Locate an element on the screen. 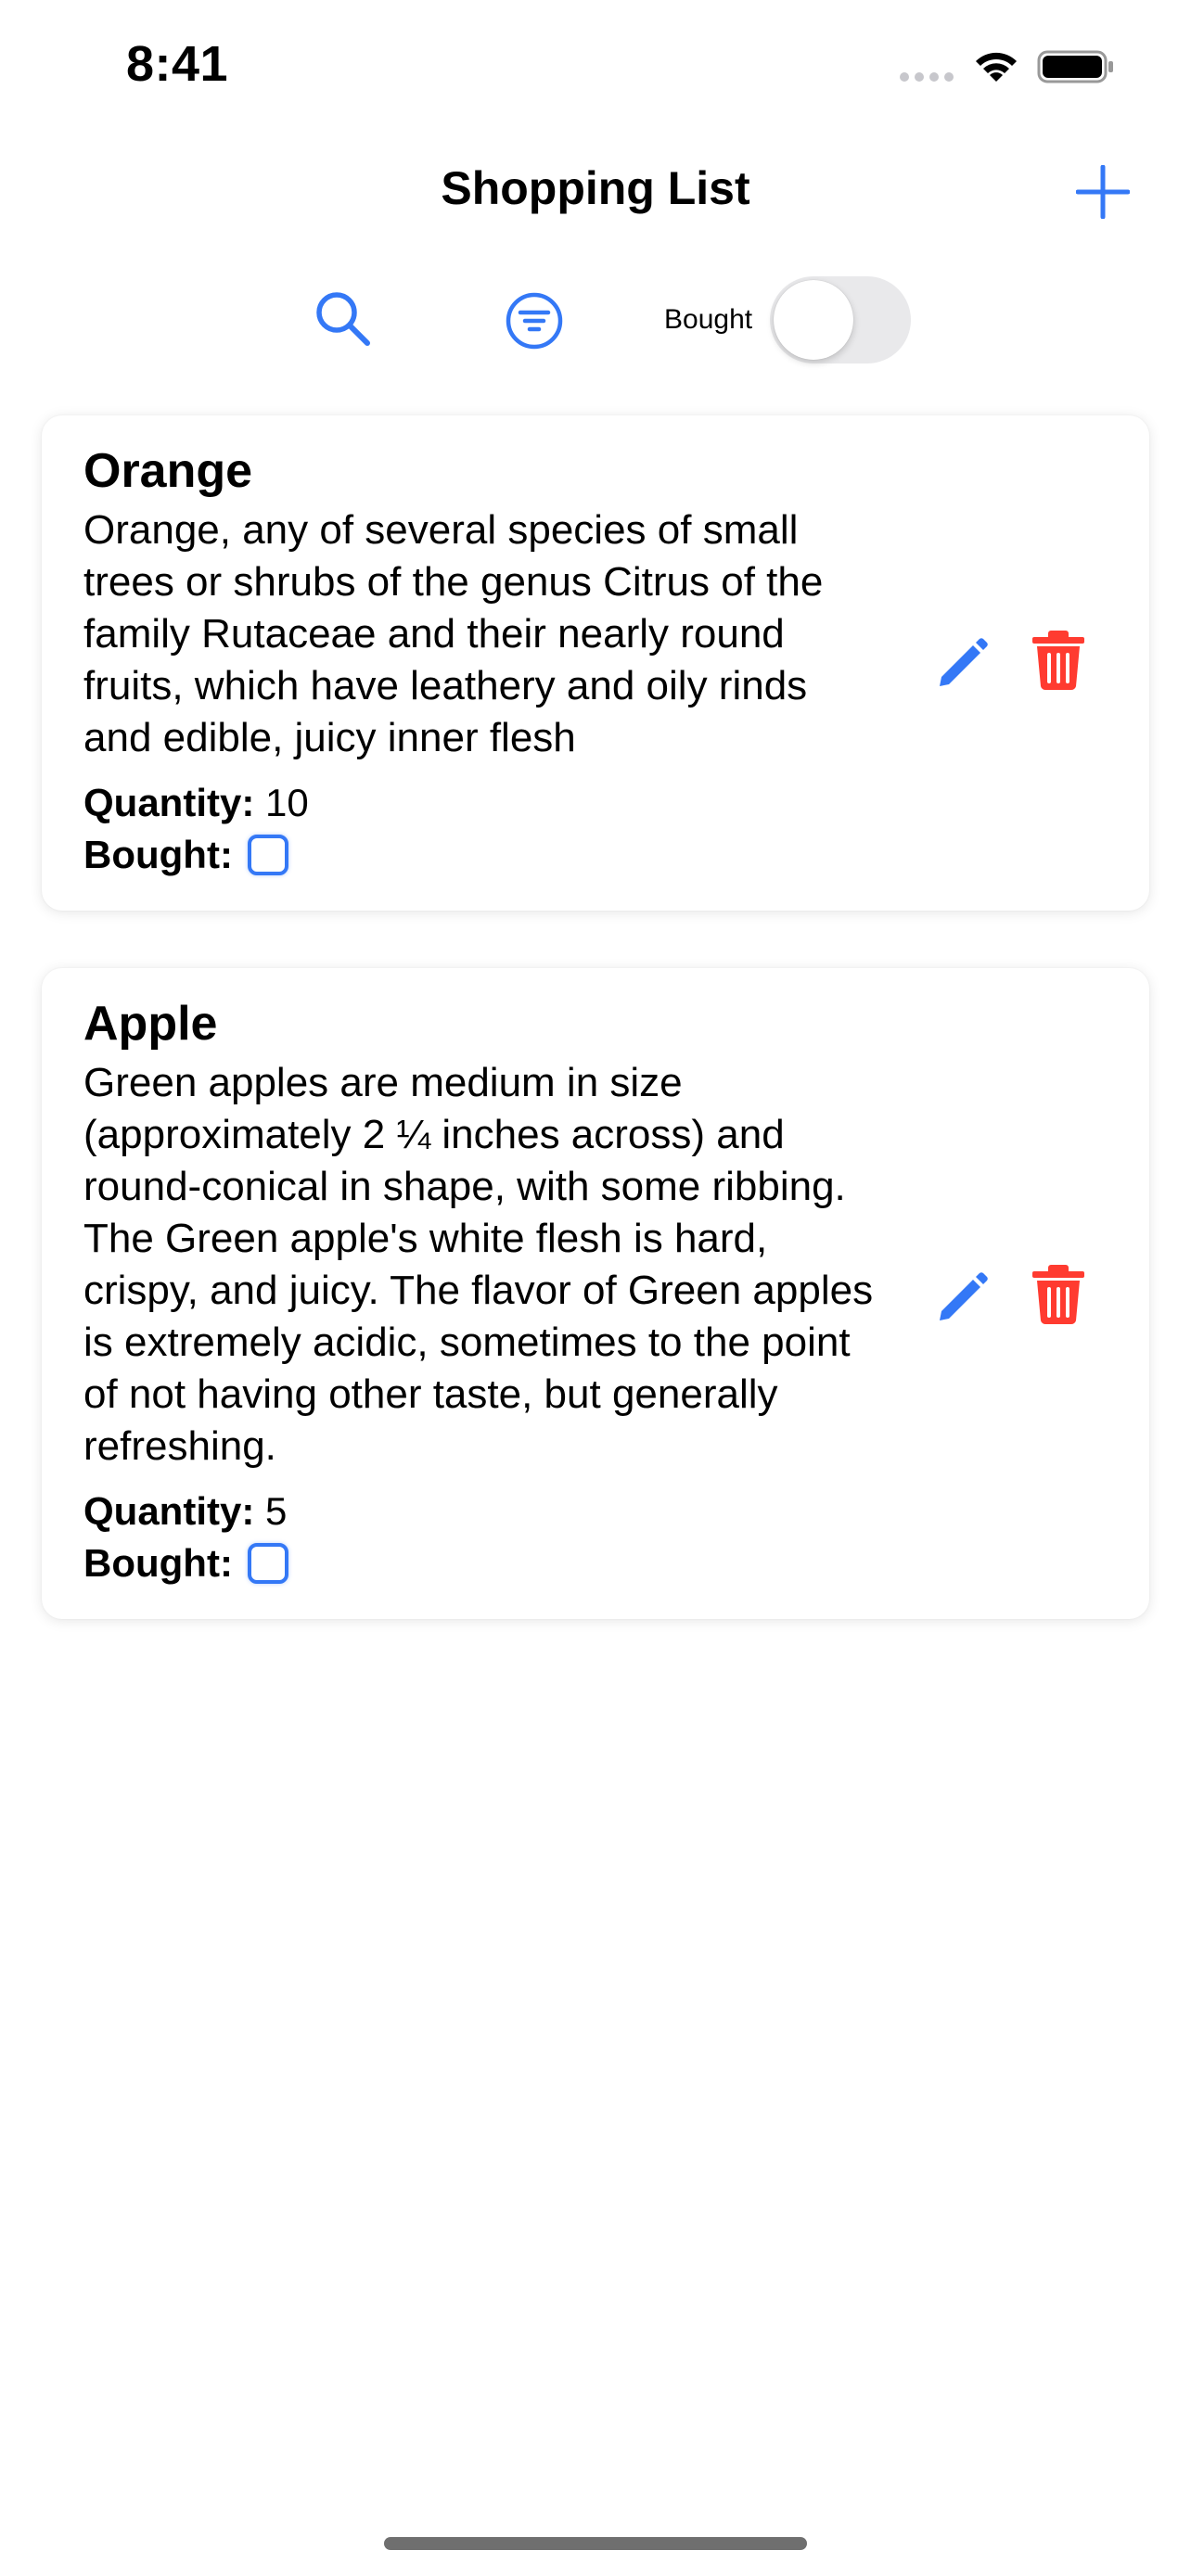  quantity-value: 5 is located at coordinates (276, 1511).